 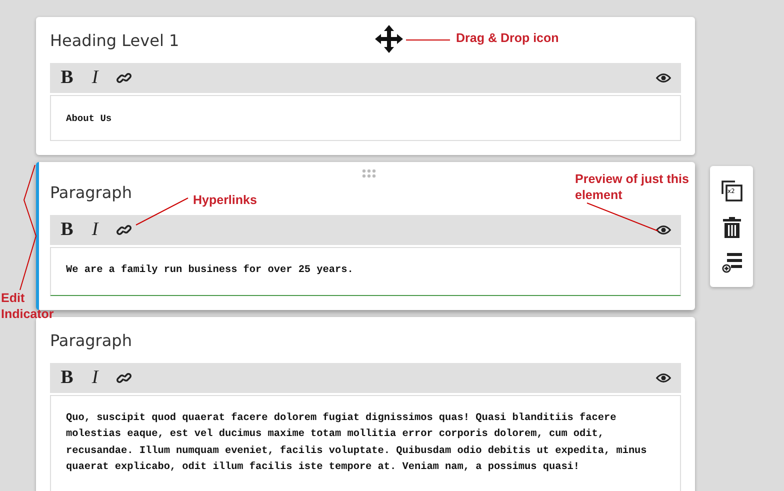 What do you see at coordinates (365, 271) in the screenshot?
I see `content-editor: We are a family run business for over 25 years.` at bounding box center [365, 271].